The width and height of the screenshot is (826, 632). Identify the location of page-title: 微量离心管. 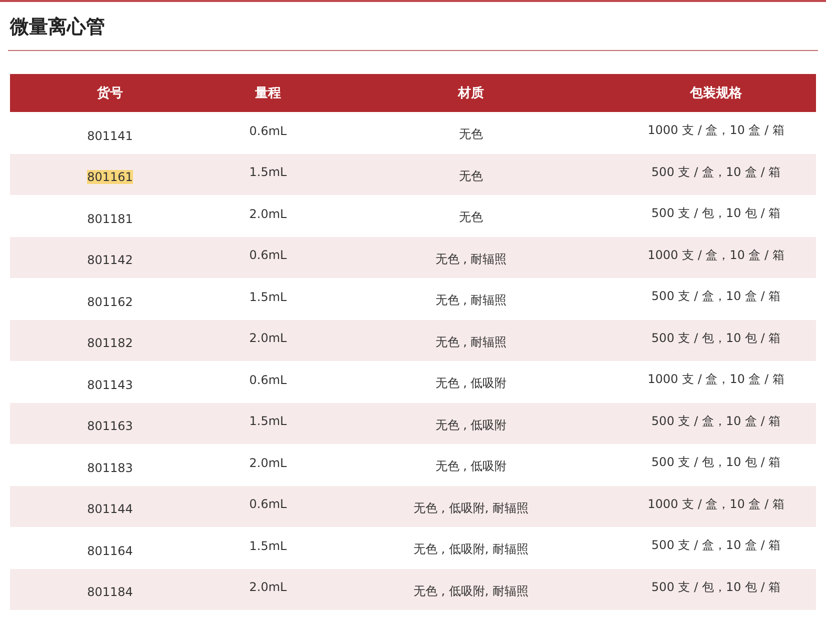
(413, 26).